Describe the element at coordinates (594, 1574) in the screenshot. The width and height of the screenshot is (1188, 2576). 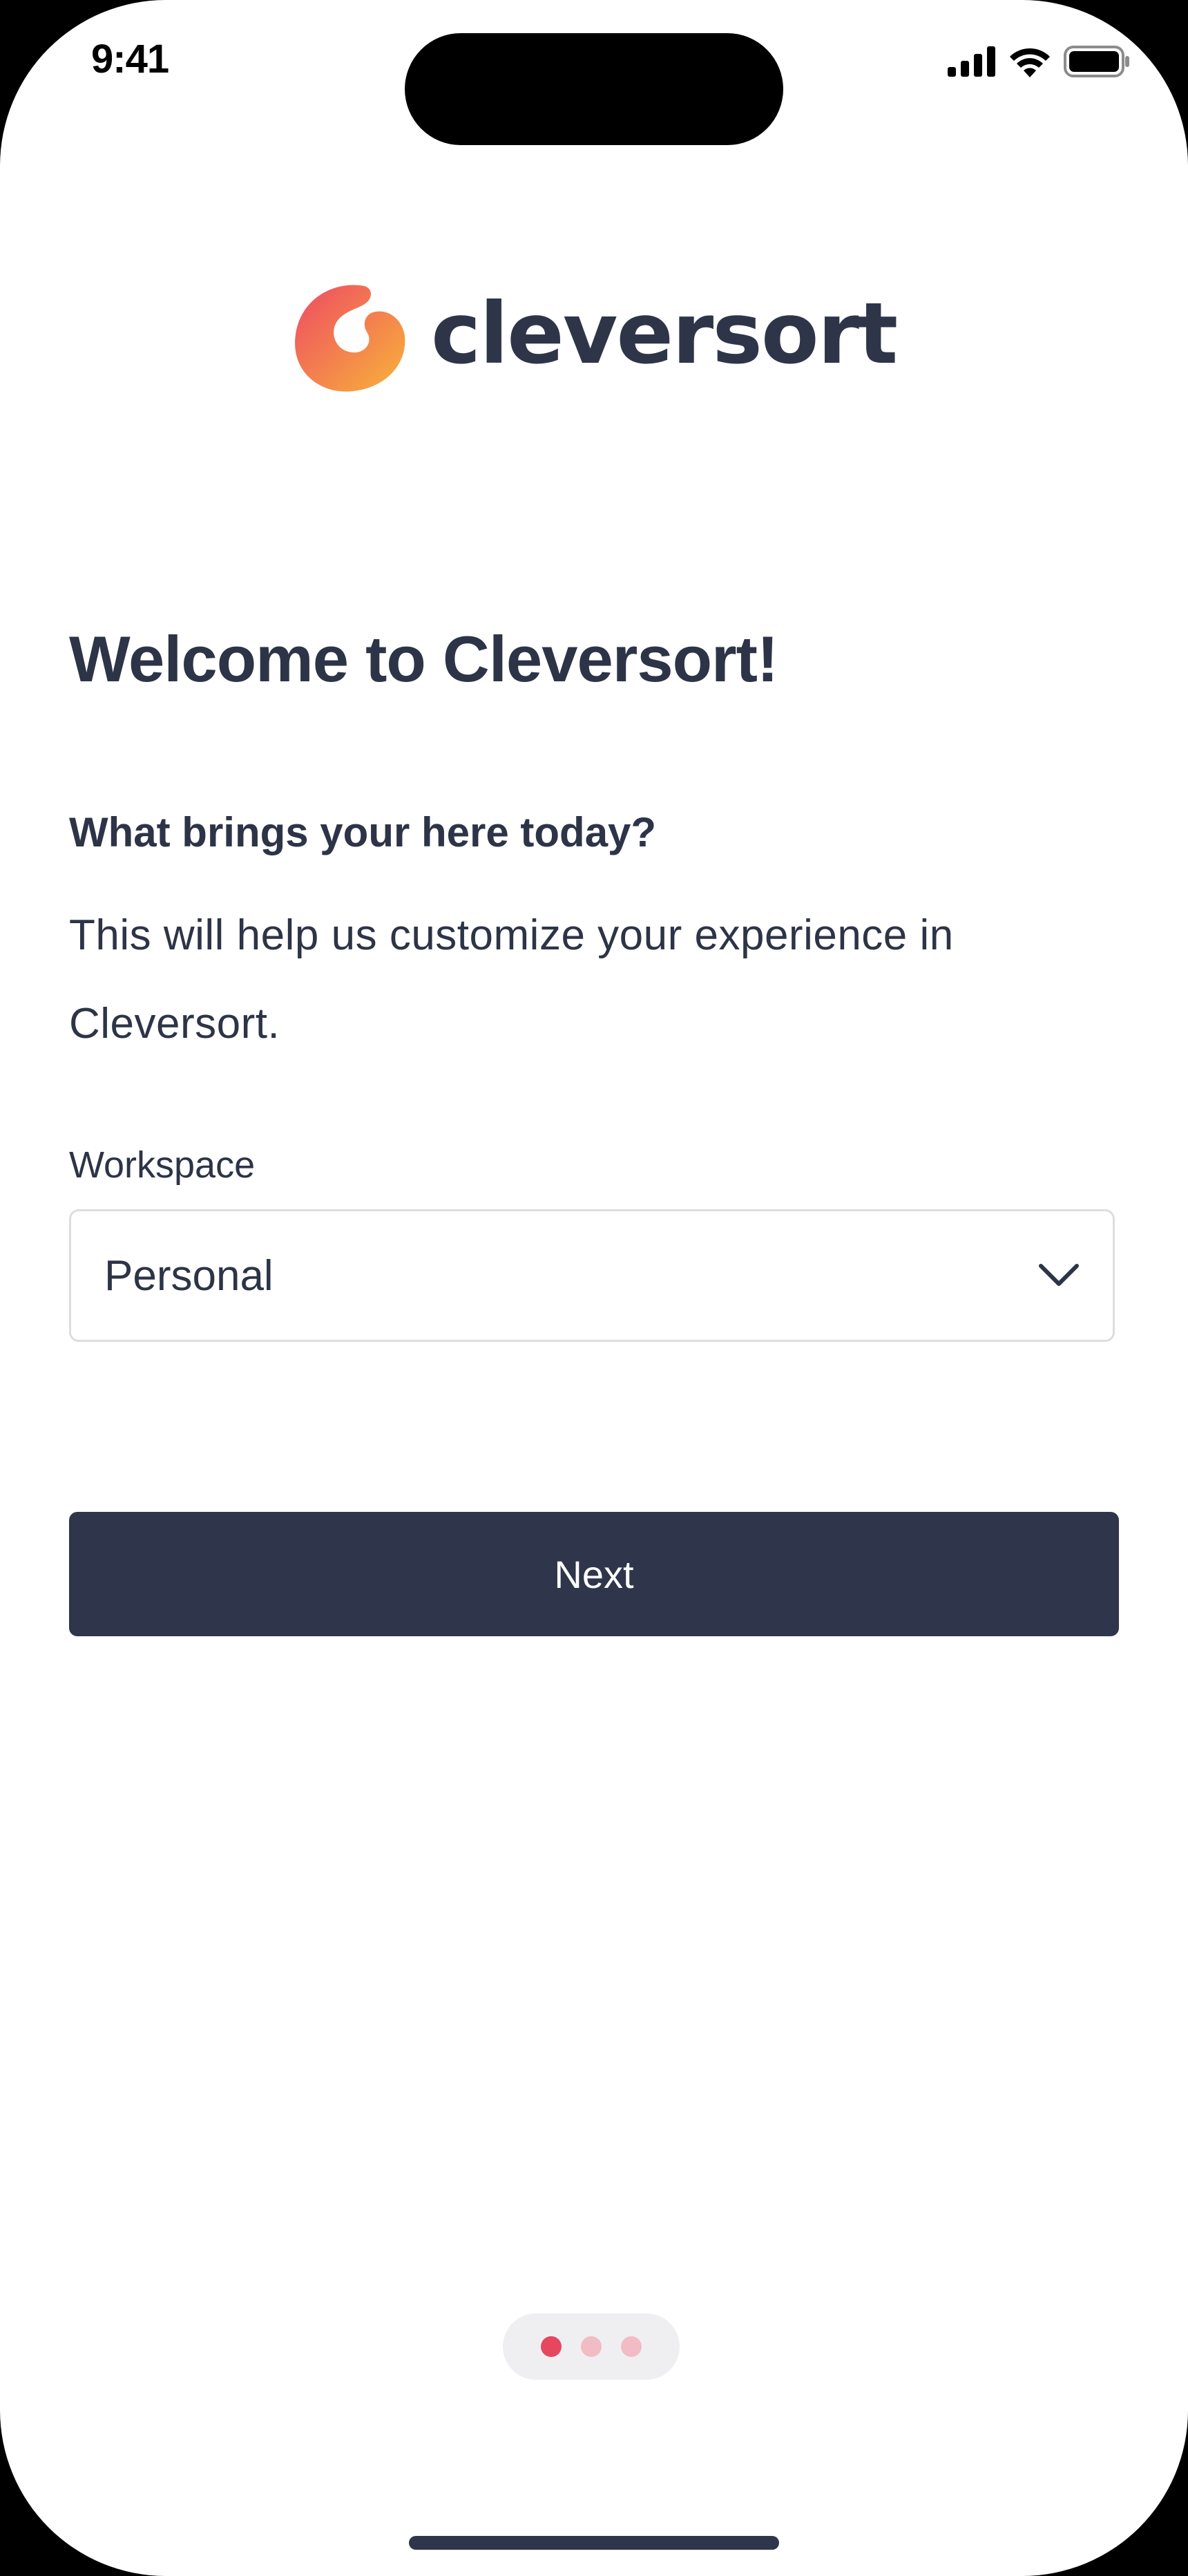
I see `next-button: Next` at that location.